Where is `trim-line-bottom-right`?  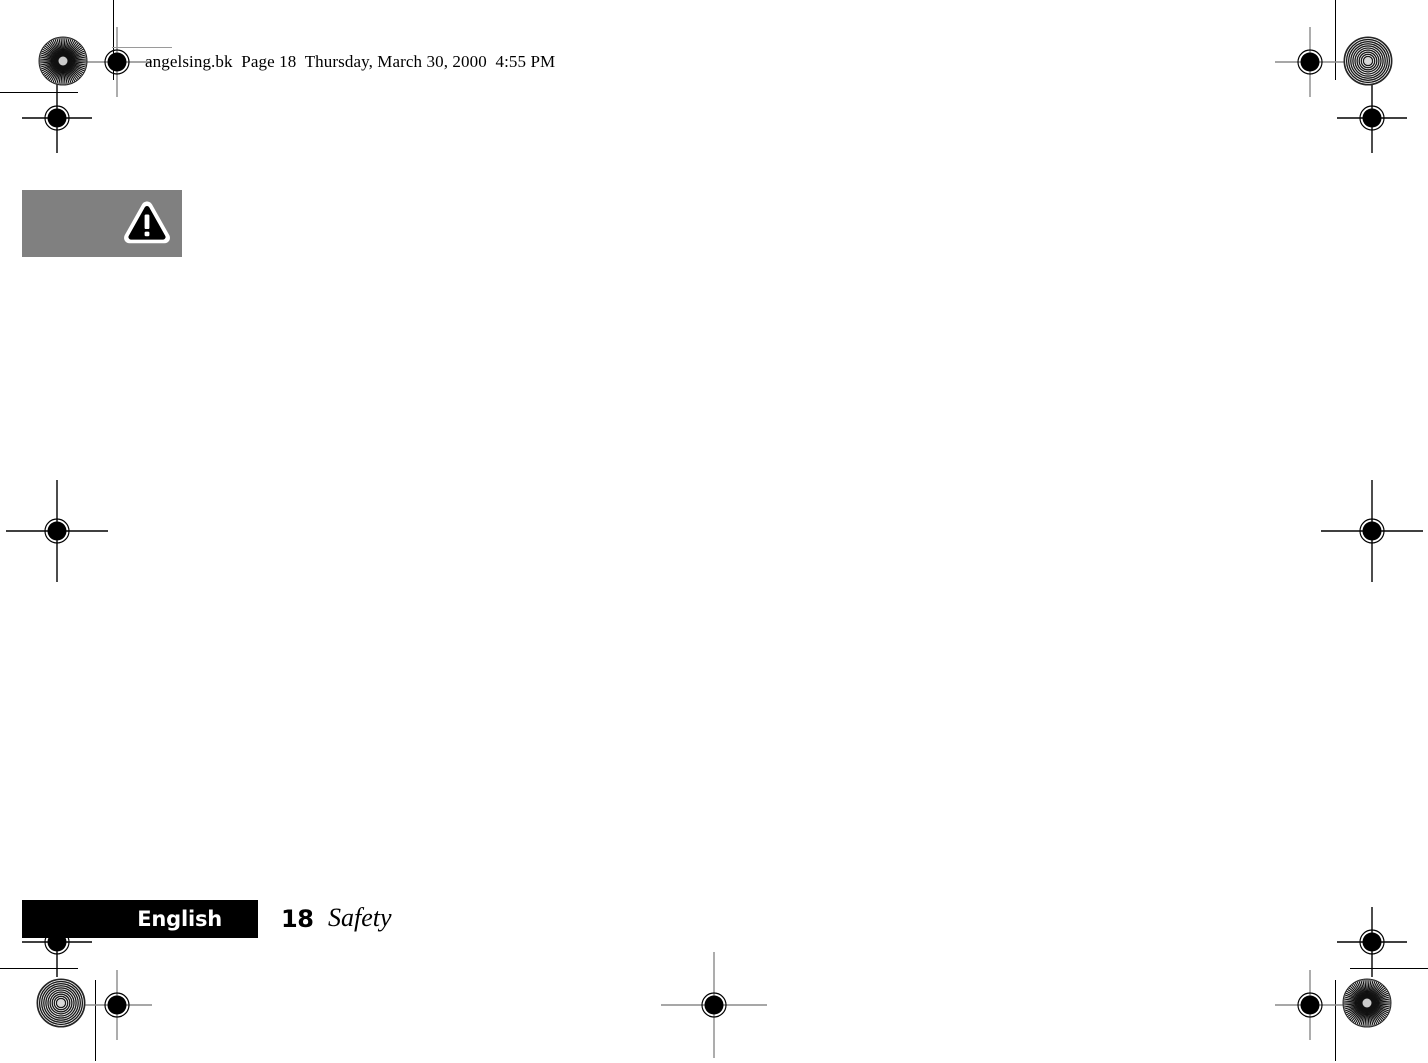 trim-line-bottom-right is located at coordinates (1389, 968).